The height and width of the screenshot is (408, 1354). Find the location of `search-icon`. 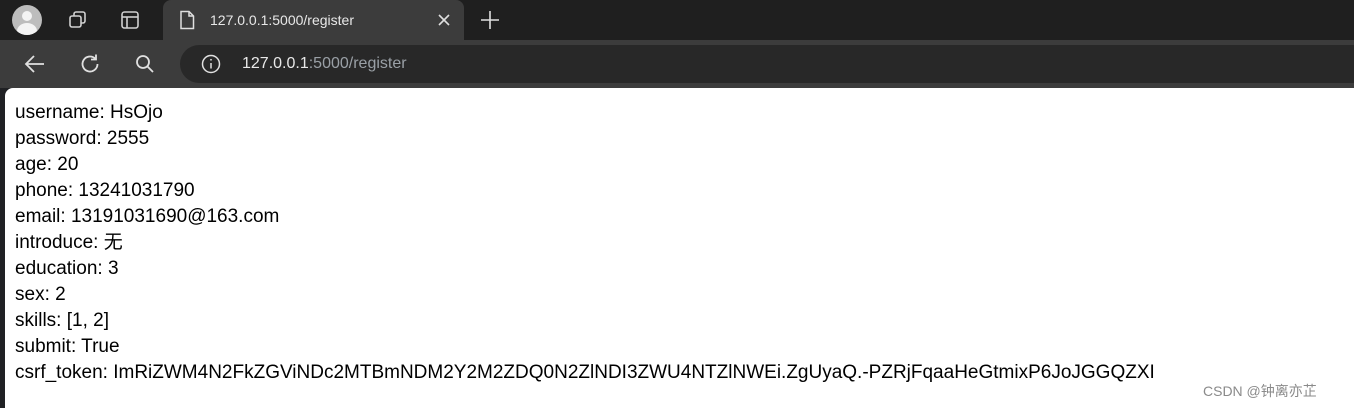

search-icon is located at coordinates (145, 64).